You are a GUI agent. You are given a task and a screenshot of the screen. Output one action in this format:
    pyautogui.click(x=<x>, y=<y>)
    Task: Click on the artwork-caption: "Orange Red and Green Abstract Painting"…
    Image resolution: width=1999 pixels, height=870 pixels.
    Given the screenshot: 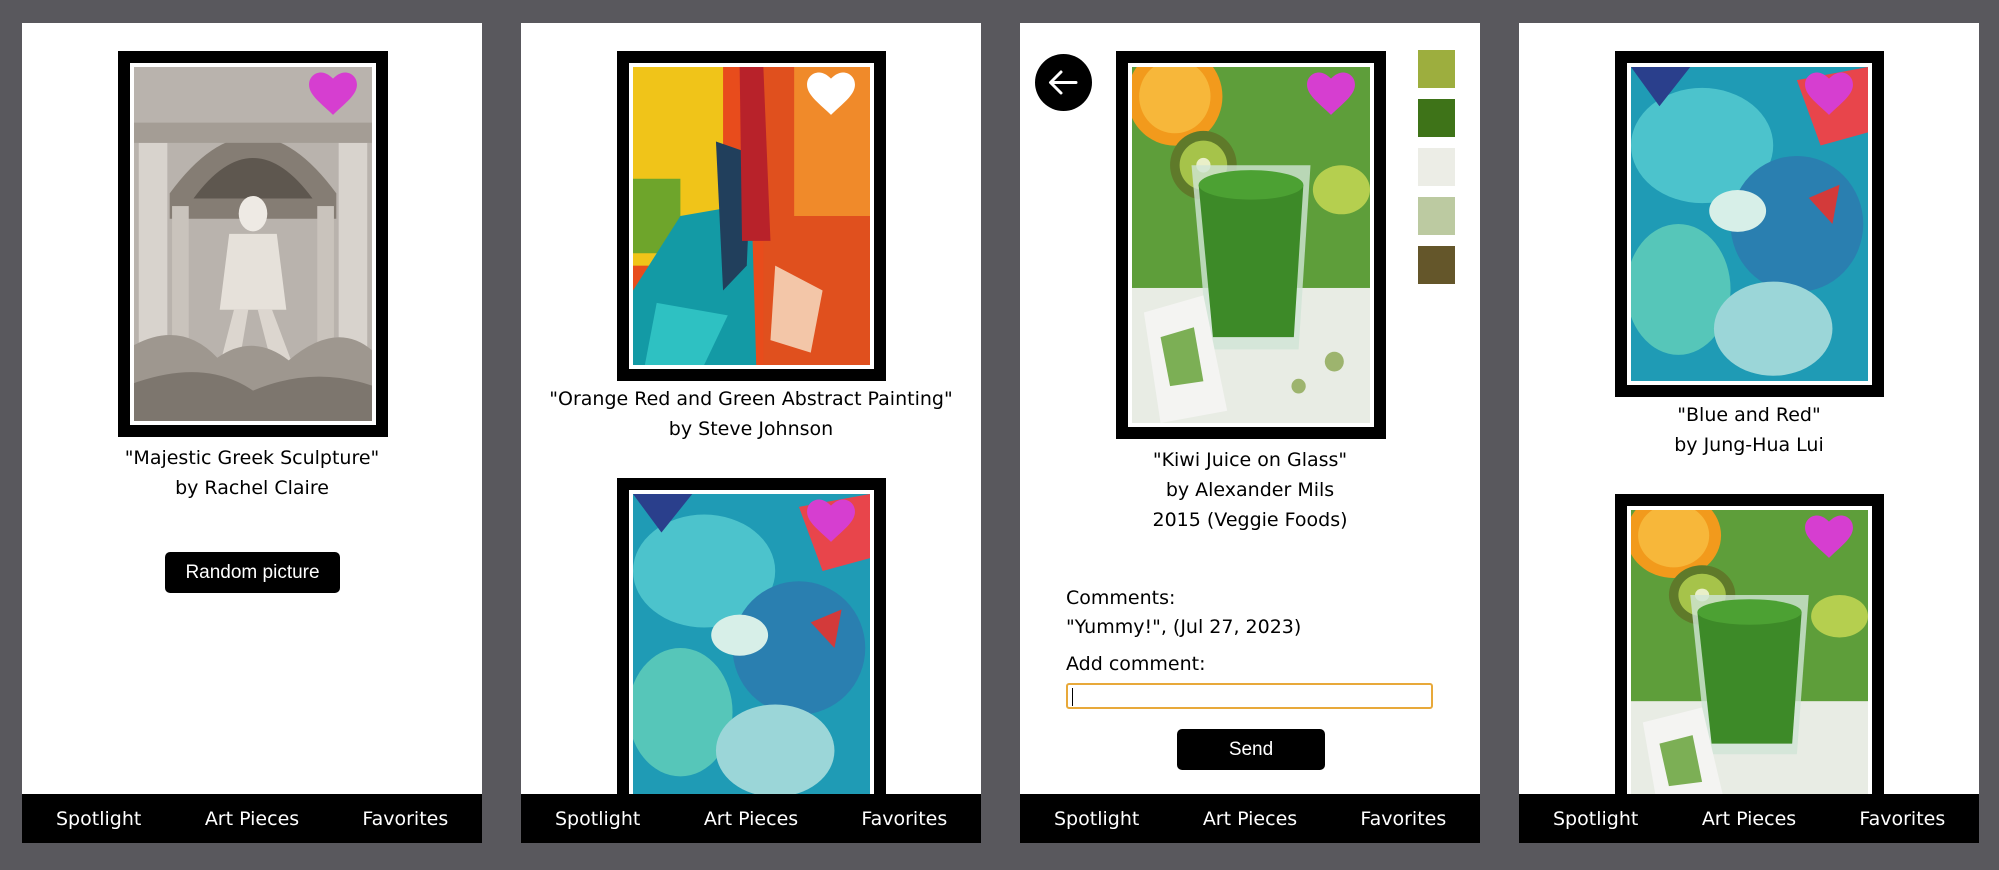 What is the action you would take?
    pyautogui.click(x=751, y=414)
    